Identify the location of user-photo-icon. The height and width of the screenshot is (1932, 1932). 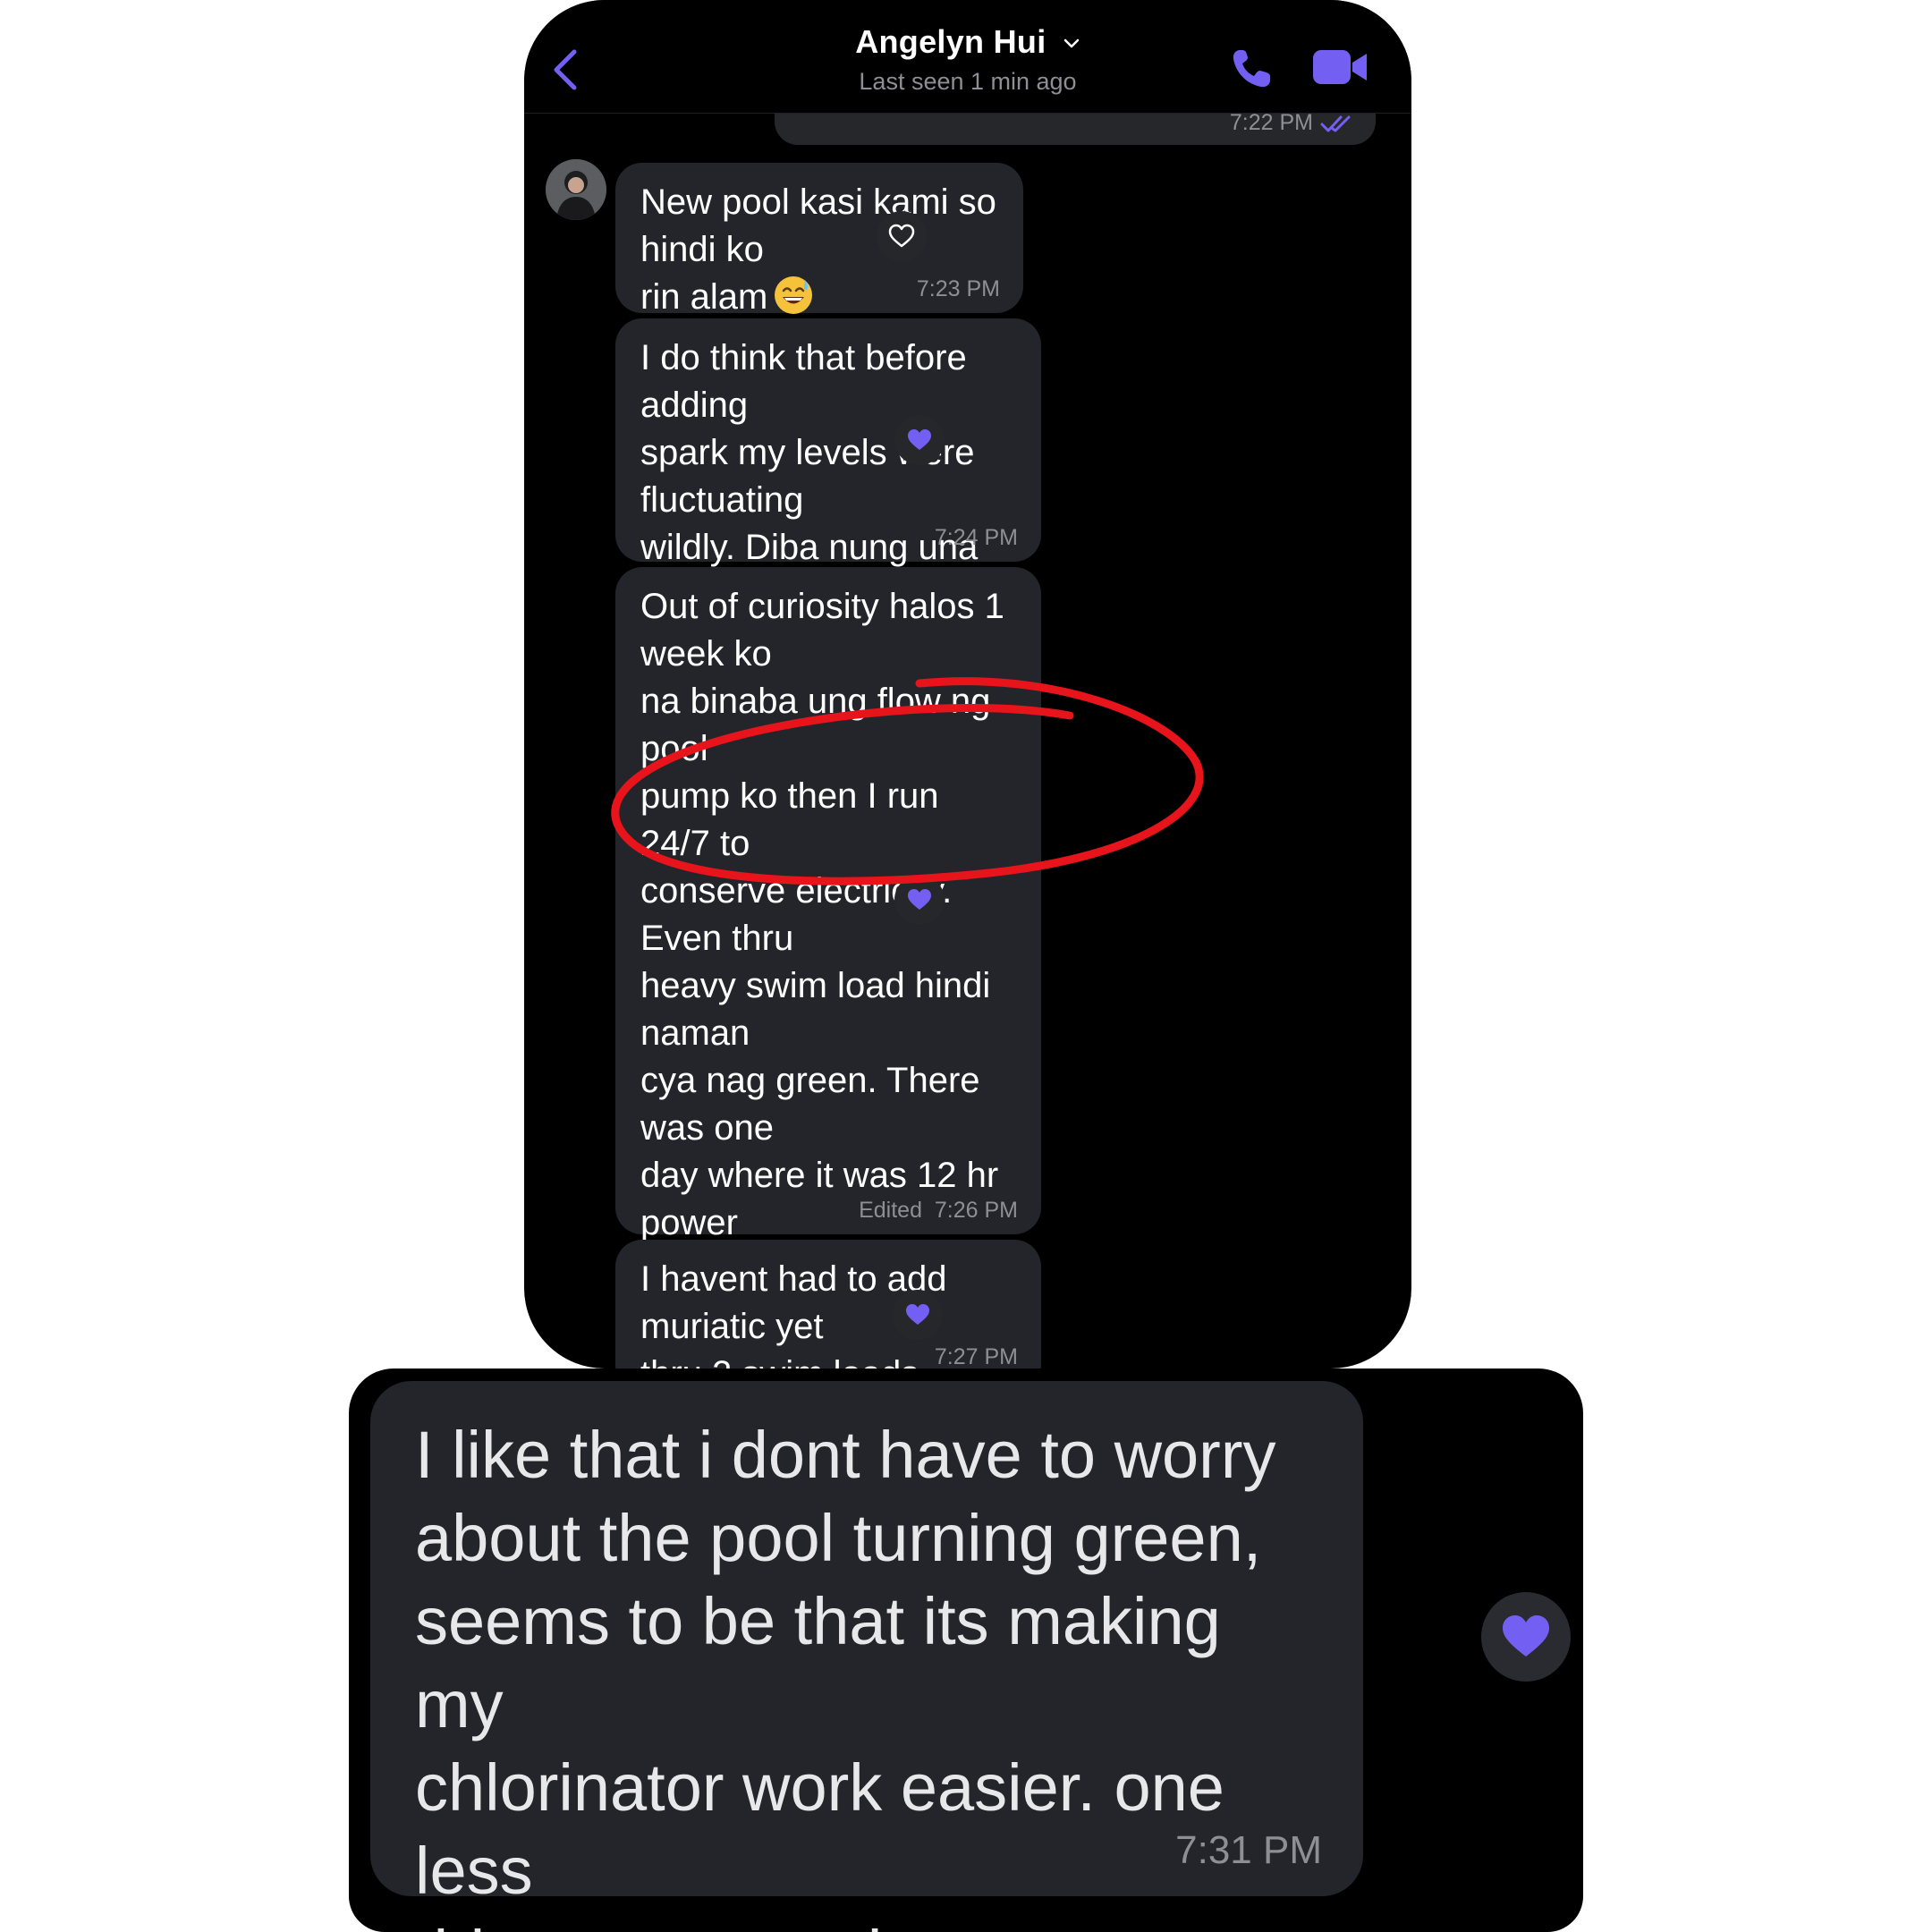
(576, 189).